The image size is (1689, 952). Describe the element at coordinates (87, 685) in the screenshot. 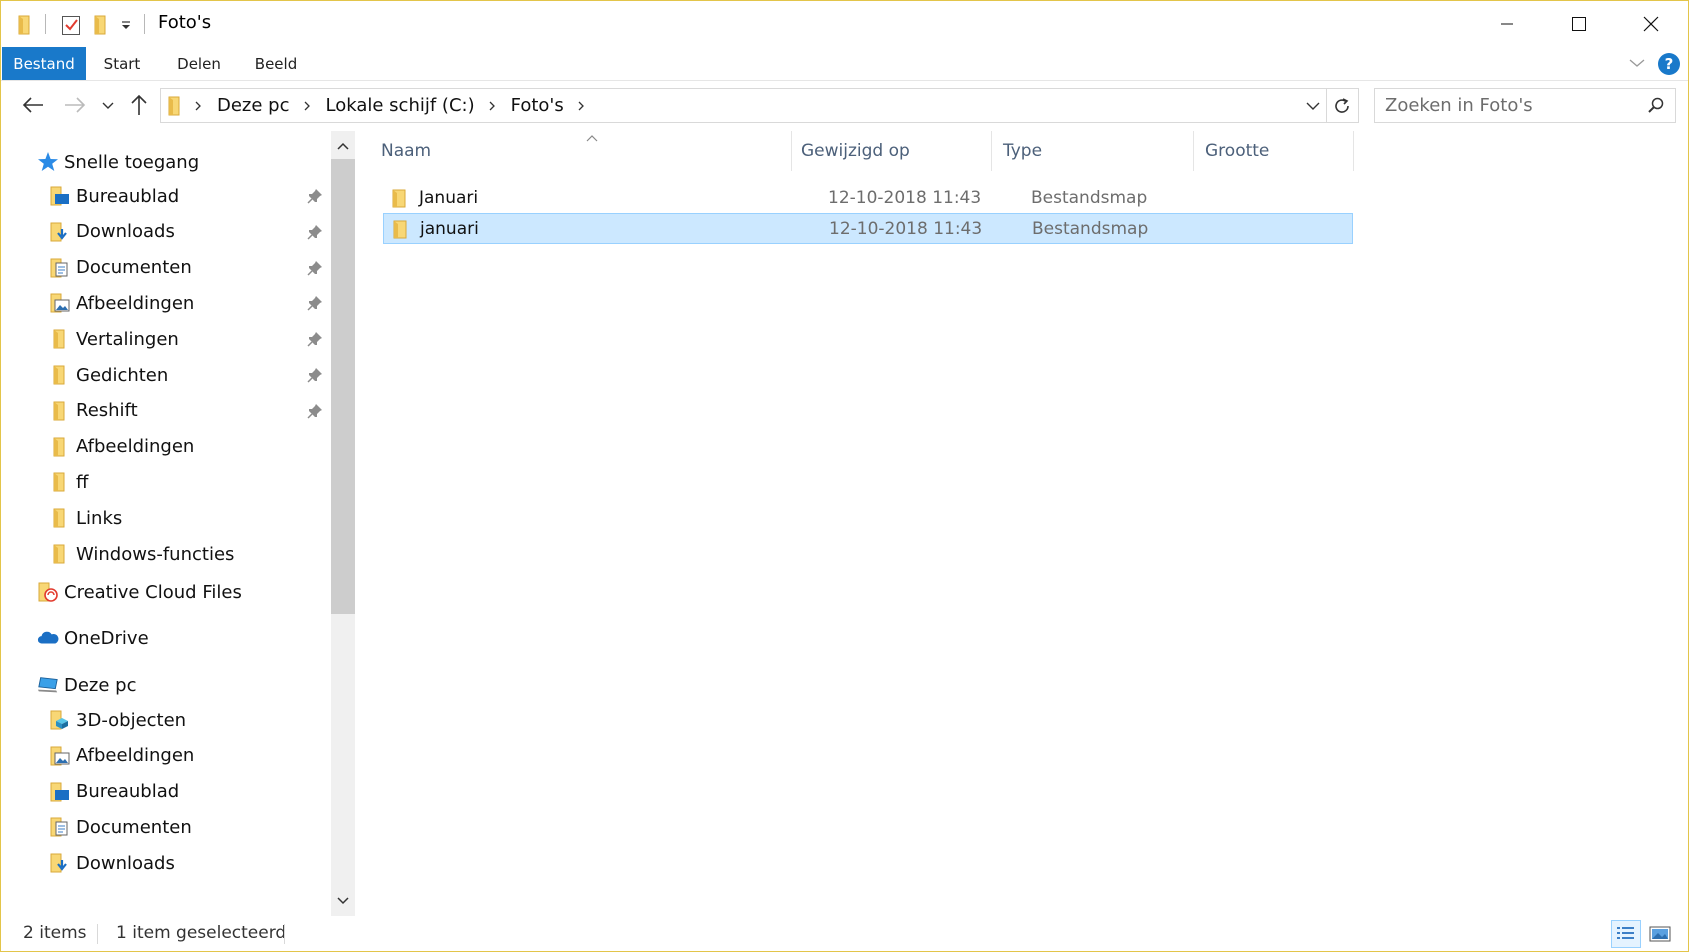

I see `this-pc-node: Deze pc` at that location.